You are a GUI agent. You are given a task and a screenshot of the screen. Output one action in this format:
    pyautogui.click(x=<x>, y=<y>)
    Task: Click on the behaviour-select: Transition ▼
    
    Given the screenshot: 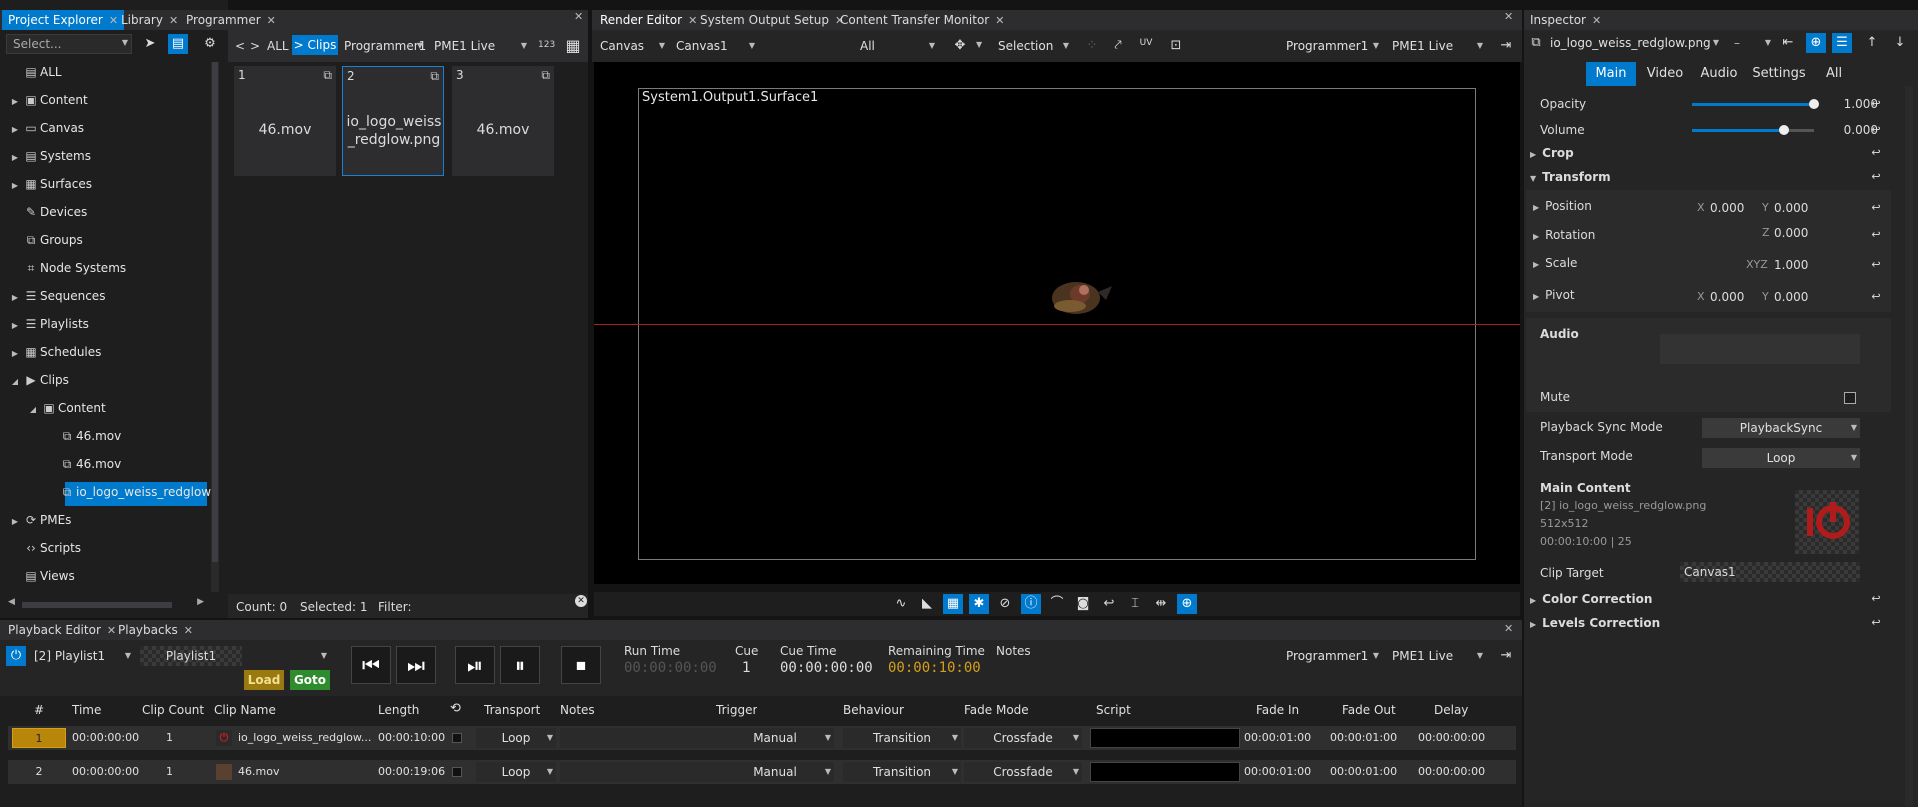 What is the action you would take?
    pyautogui.click(x=902, y=738)
    